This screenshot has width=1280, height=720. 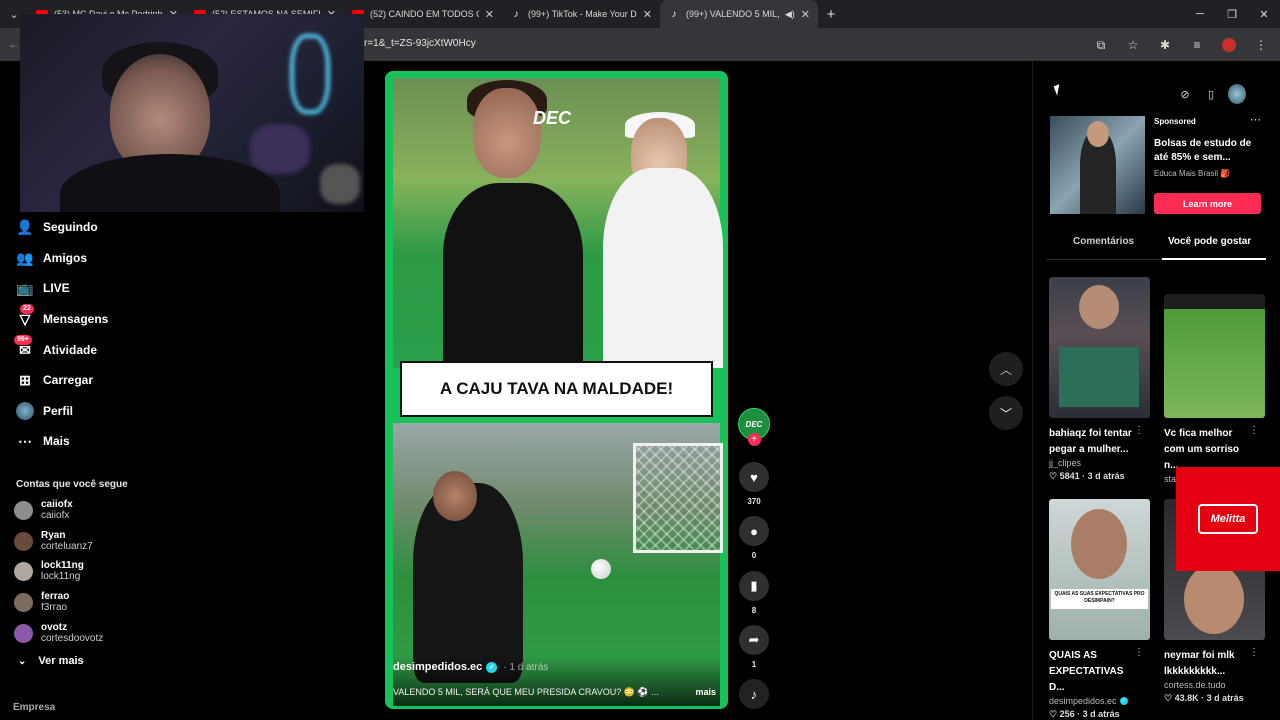 I want to click on profile-icon, so click(x=25, y=411).